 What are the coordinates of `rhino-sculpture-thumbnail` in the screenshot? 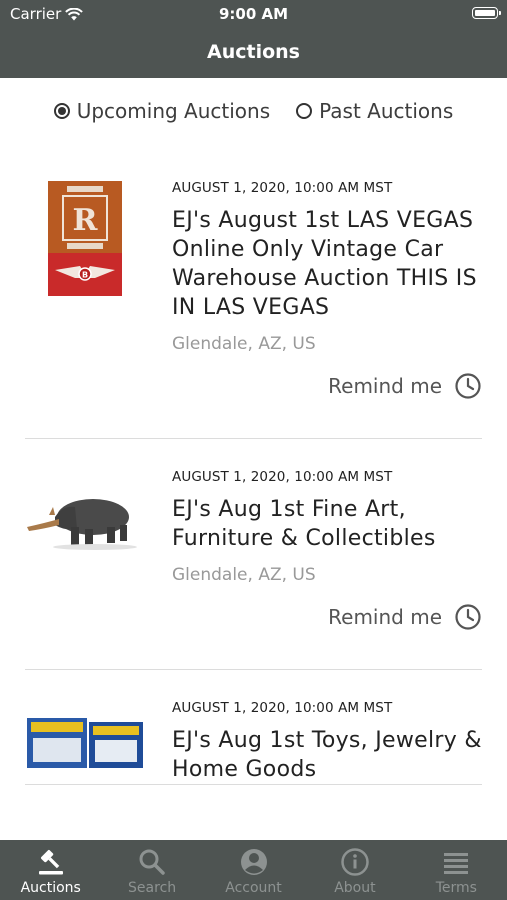 It's located at (82, 524).